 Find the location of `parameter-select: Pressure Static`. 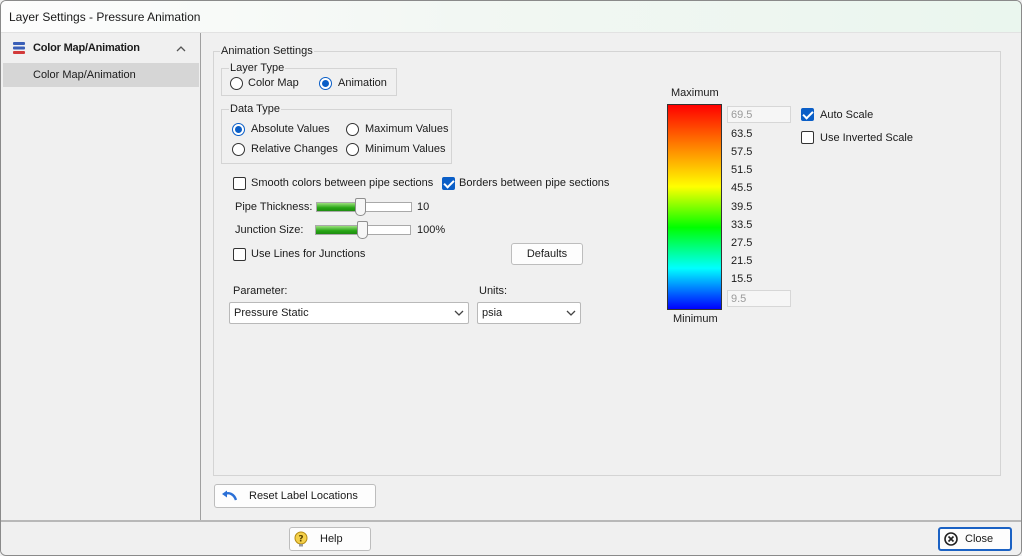

parameter-select: Pressure Static is located at coordinates (349, 313).